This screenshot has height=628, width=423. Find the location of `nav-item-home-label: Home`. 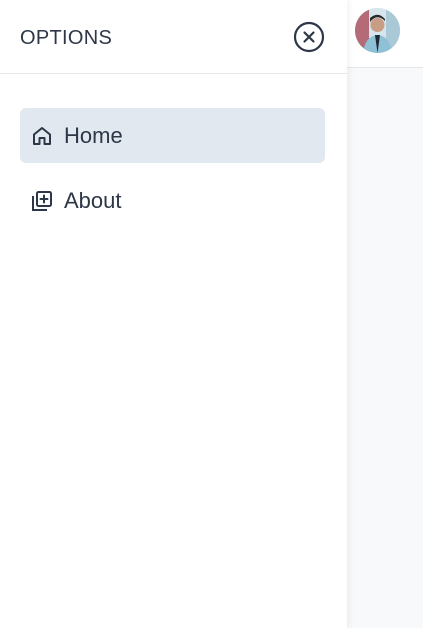

nav-item-home-label: Home is located at coordinates (93, 135).